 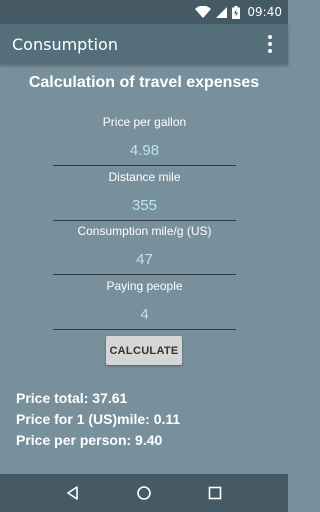 I want to click on distance-field: Distance mile, so click(x=144, y=195).